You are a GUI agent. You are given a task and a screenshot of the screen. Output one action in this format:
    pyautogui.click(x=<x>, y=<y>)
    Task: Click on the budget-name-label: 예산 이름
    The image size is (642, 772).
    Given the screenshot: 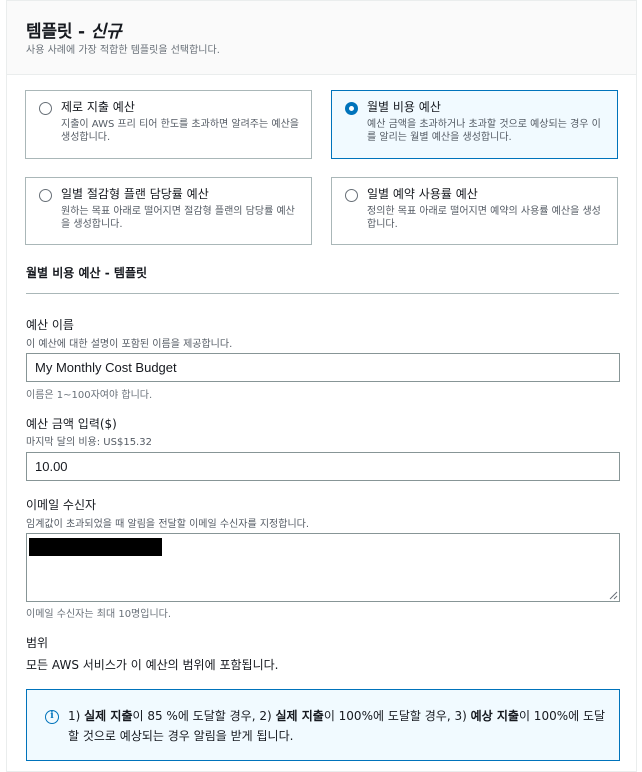 What is the action you would take?
    pyautogui.click(x=50, y=325)
    